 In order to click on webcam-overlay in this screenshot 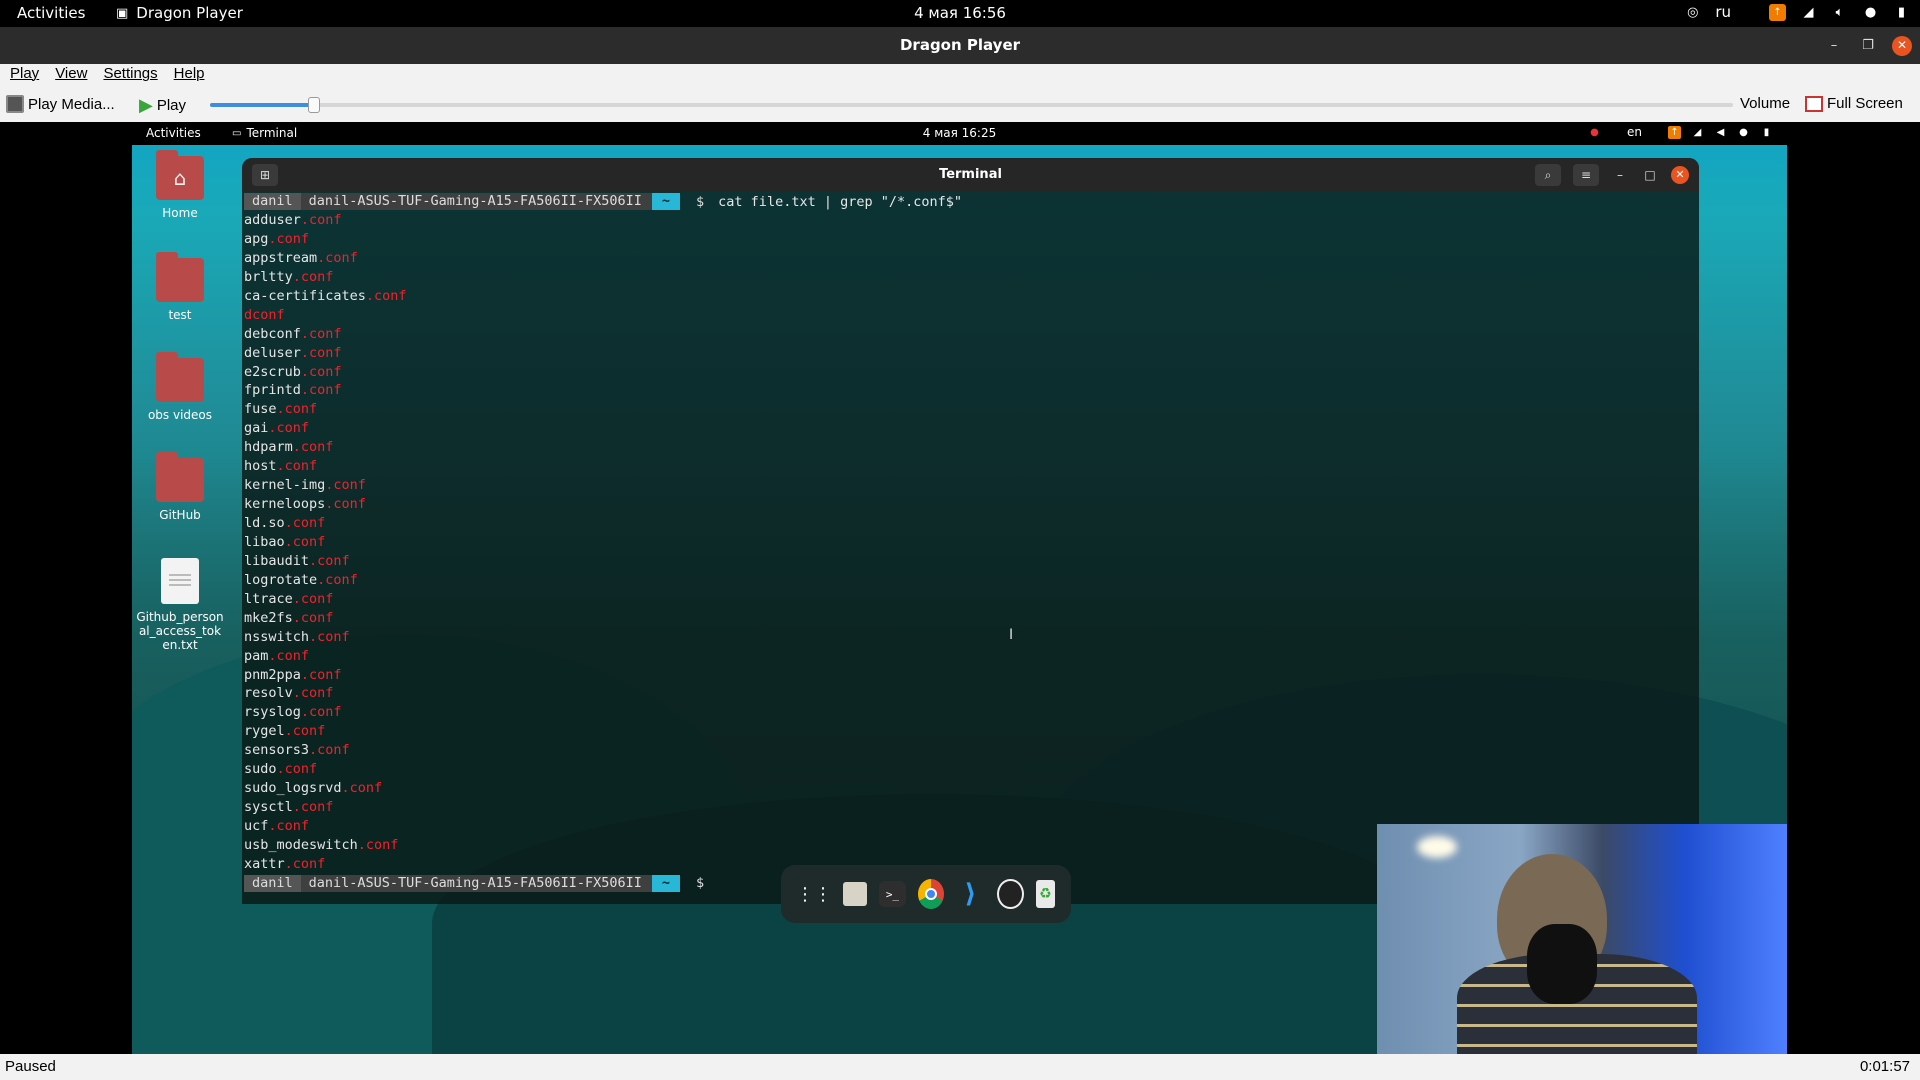, I will do `click(1582, 939)`.